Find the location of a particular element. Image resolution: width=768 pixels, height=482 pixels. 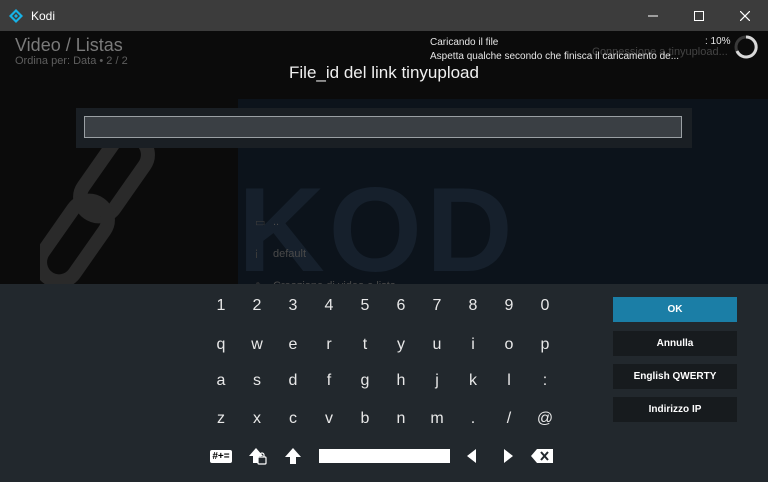

key-2: 2 is located at coordinates (257, 306).